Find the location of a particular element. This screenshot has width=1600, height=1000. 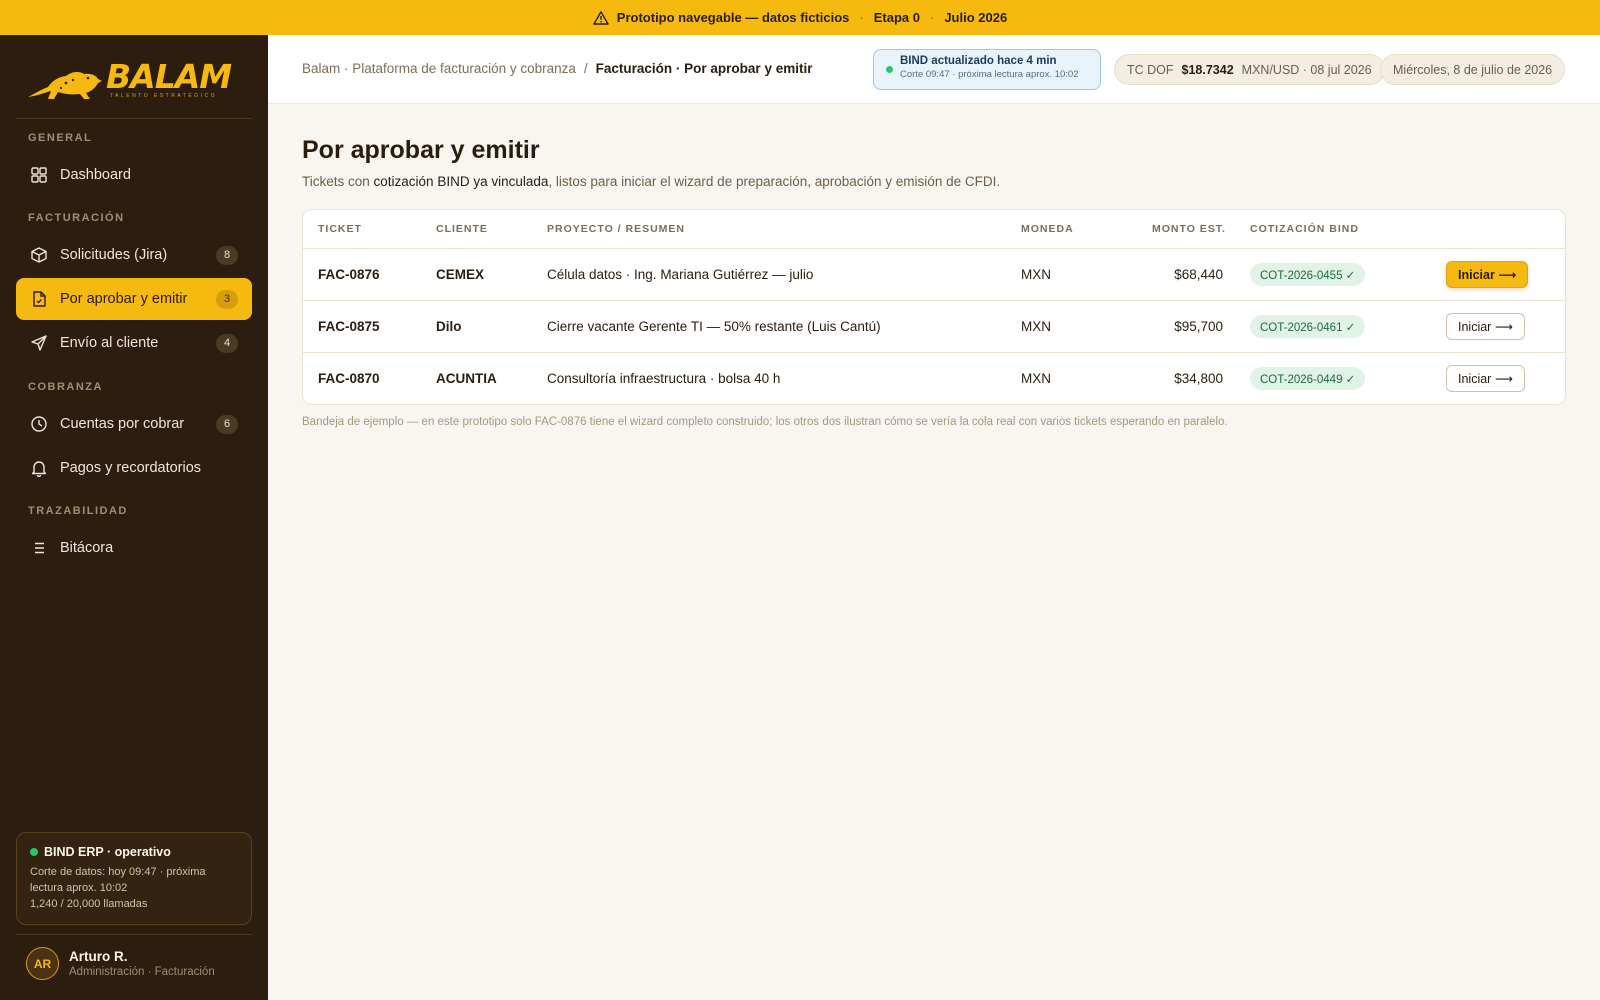

amount: $95,700 is located at coordinates (1198, 326).